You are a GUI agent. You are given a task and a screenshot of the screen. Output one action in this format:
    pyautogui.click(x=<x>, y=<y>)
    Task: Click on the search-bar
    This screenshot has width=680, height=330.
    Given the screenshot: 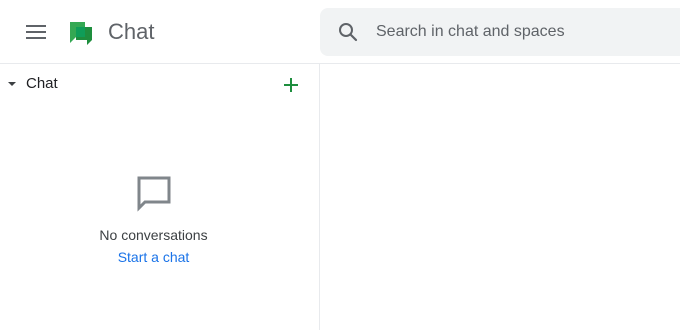 What is the action you would take?
    pyautogui.click(x=500, y=32)
    